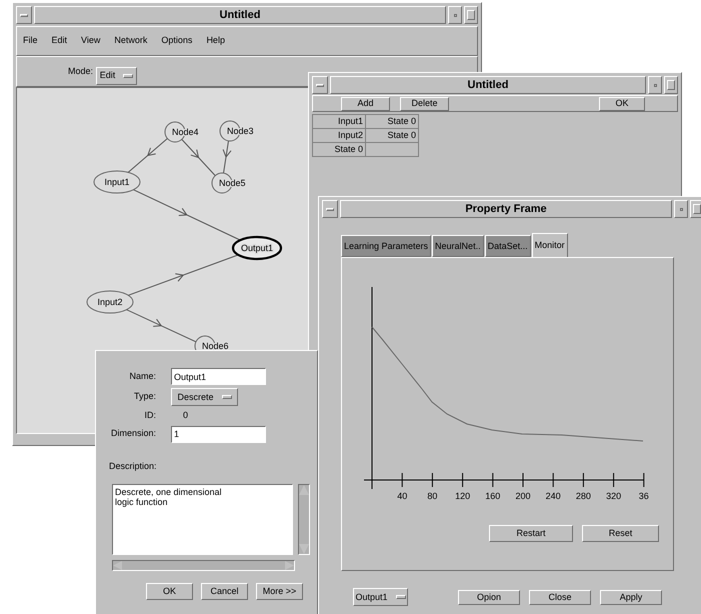  What do you see at coordinates (620, 533) in the screenshot?
I see `panel-button: Reset` at bounding box center [620, 533].